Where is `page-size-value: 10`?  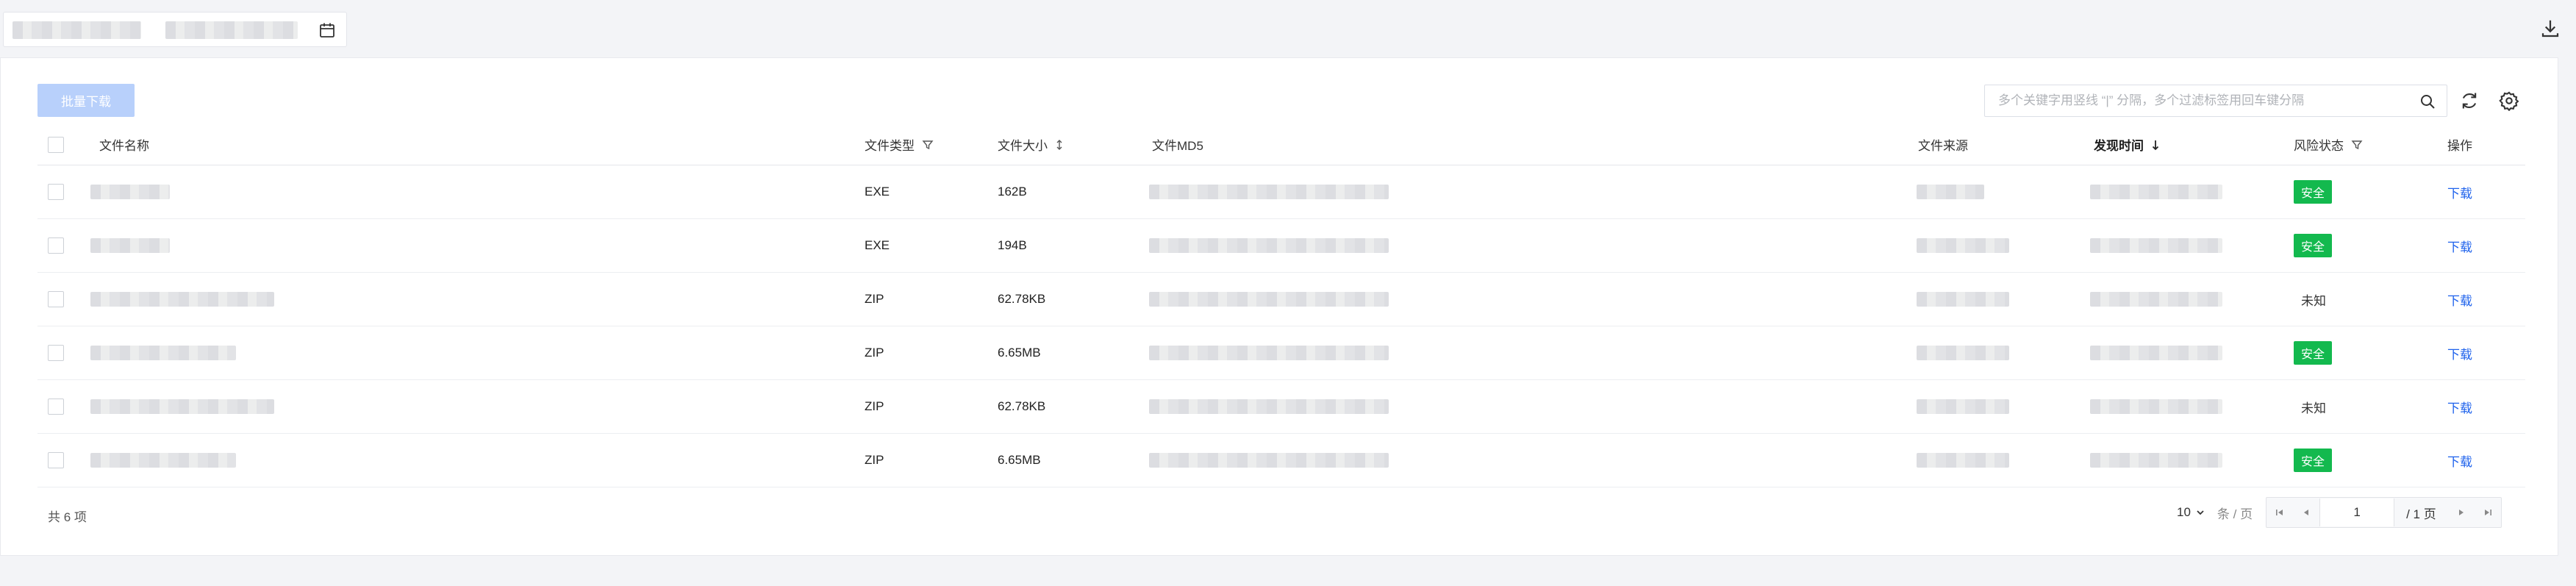 page-size-value: 10 is located at coordinates (2184, 512).